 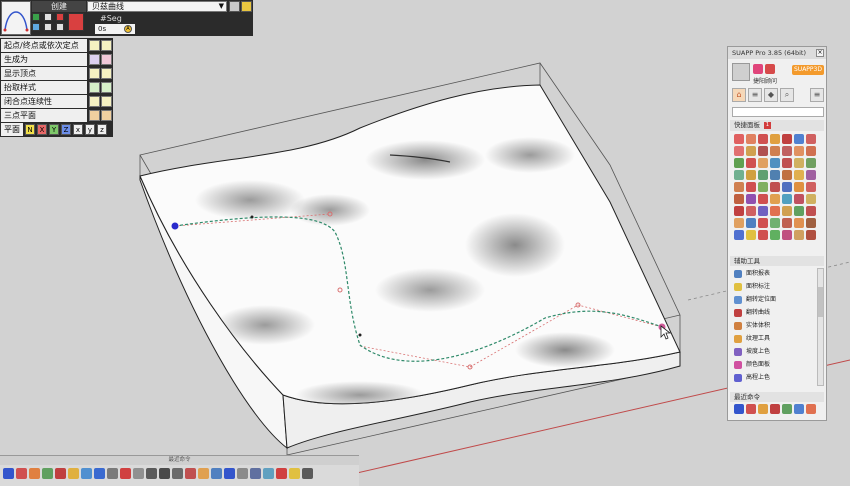 What do you see at coordinates (739, 95) in the screenshot?
I see `home-icon: ⌂` at bounding box center [739, 95].